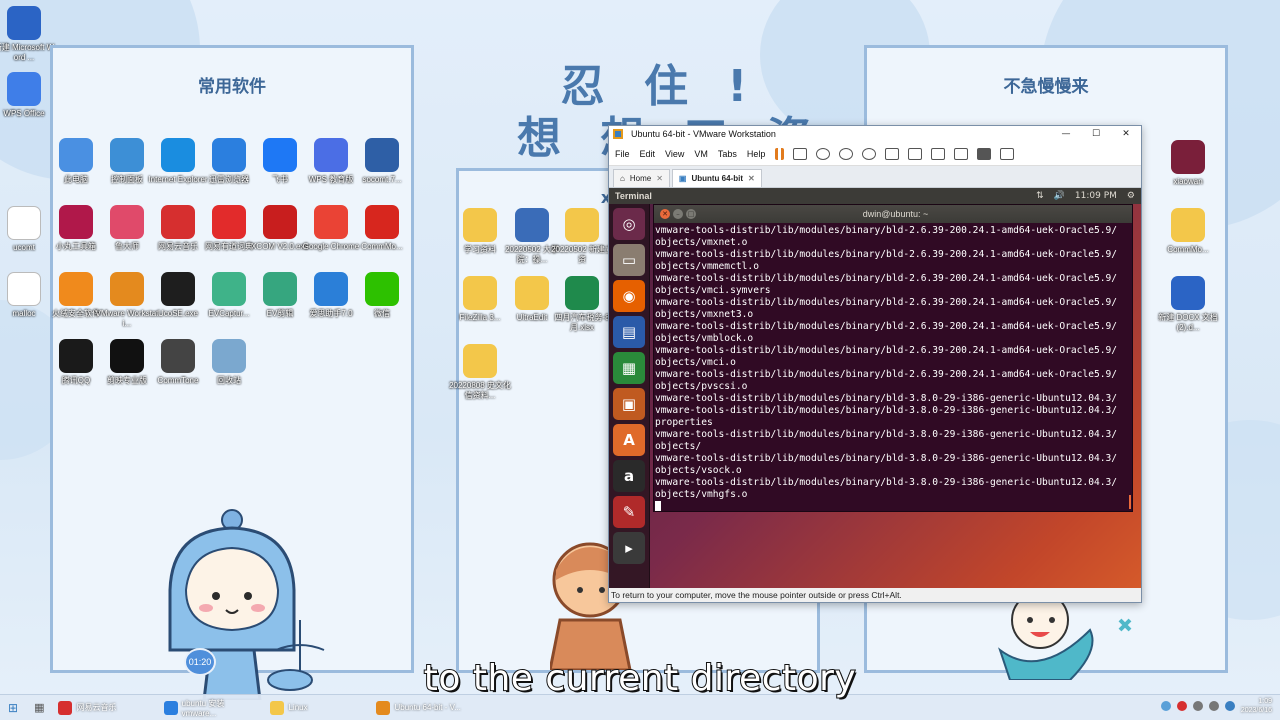 This screenshot has height=720, width=1280. What do you see at coordinates (875, 134) in the screenshot?
I see `window-titlebar: Ubuntu 64-bit - VMware Workstation — ☐ ✕` at bounding box center [875, 134].